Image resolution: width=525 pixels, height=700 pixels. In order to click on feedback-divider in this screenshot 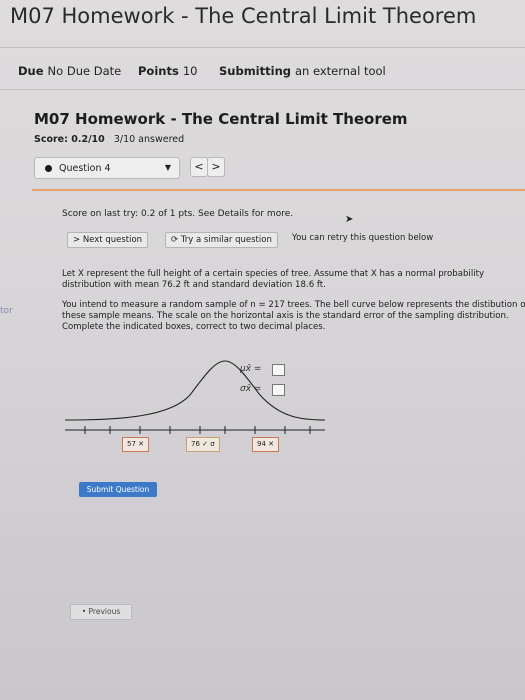, I will do `click(278, 190)`.